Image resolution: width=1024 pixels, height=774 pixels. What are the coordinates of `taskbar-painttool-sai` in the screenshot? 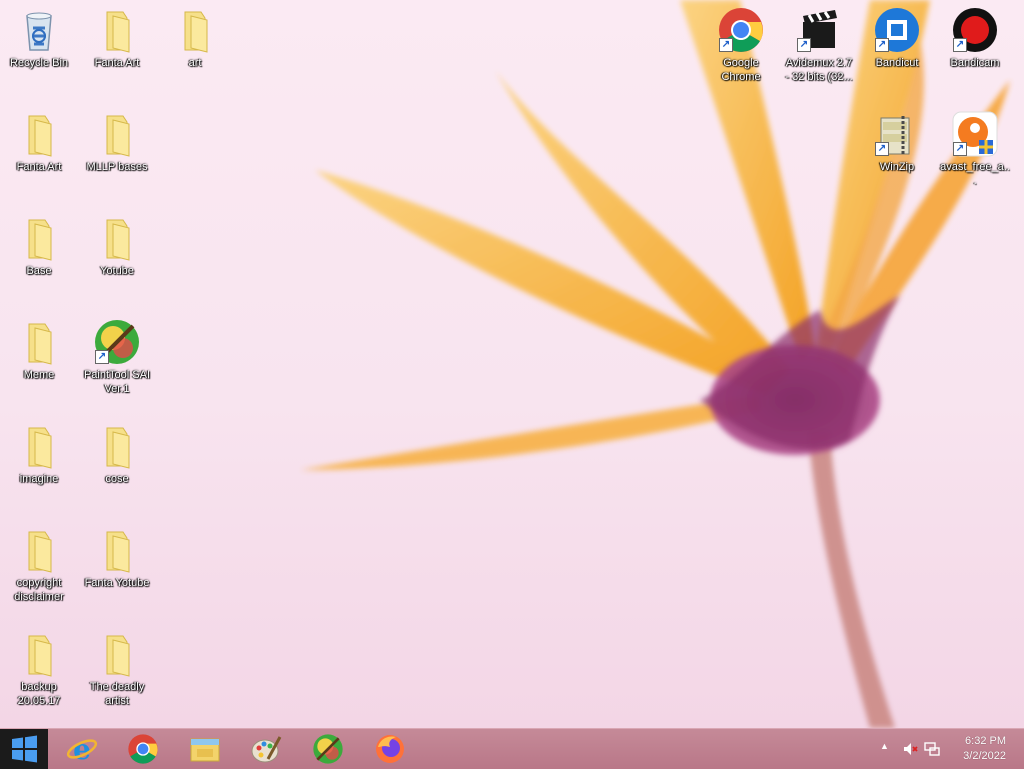 It's located at (328, 749).